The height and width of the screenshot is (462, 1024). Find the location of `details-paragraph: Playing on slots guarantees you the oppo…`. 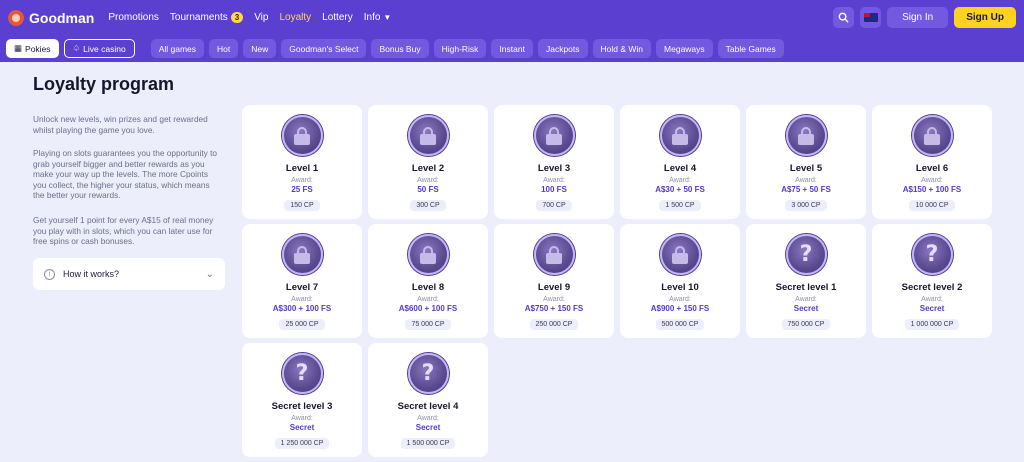

details-paragraph: Playing on slots guarantees you the oppo… is located at coordinates (125, 174).